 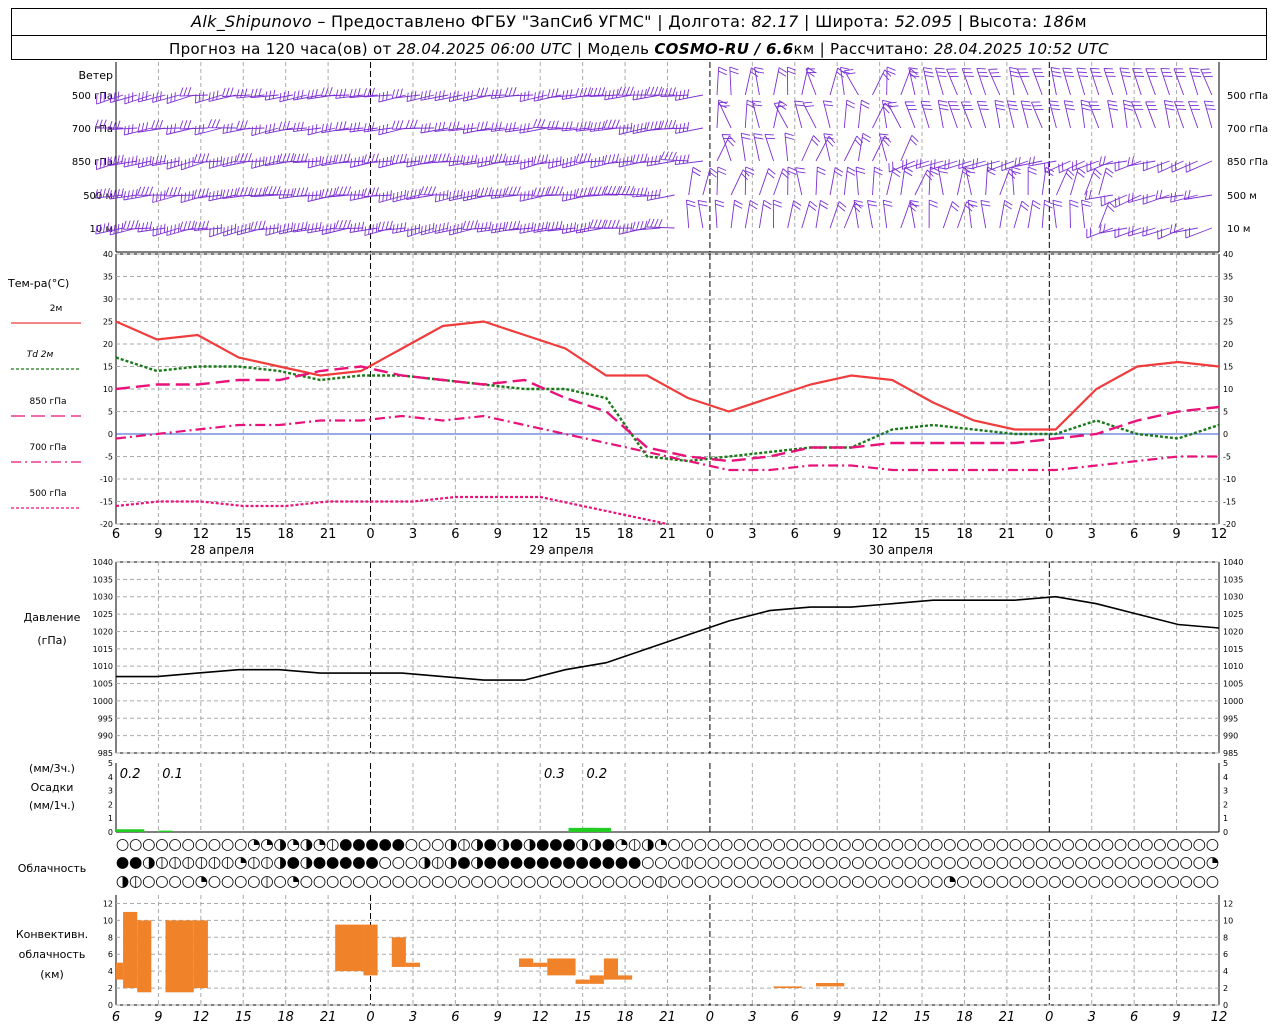 I want to click on time-tick-bottom: 21, so click(x=667, y=1017).